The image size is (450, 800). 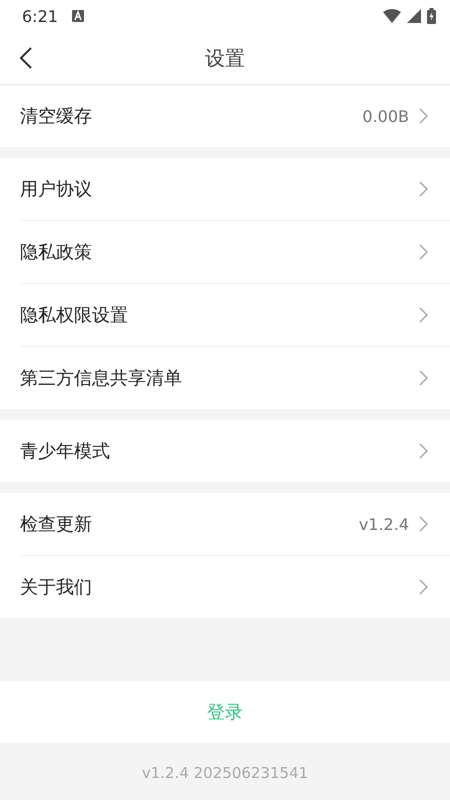 I want to click on battery-icon, so click(x=431, y=16).